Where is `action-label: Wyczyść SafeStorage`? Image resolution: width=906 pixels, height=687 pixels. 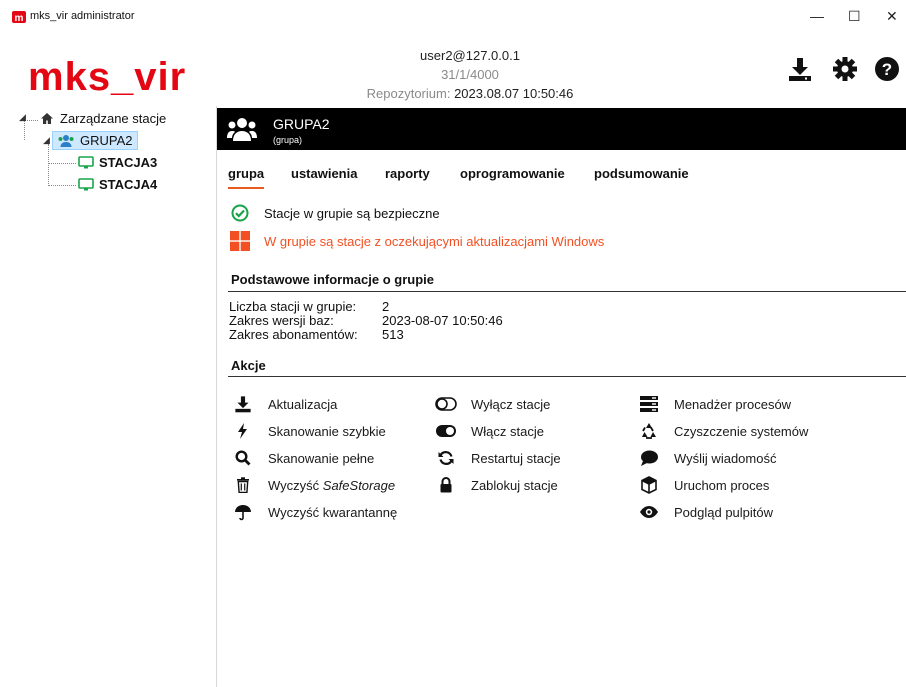
action-label: Wyczyść SafeStorage is located at coordinates (332, 485).